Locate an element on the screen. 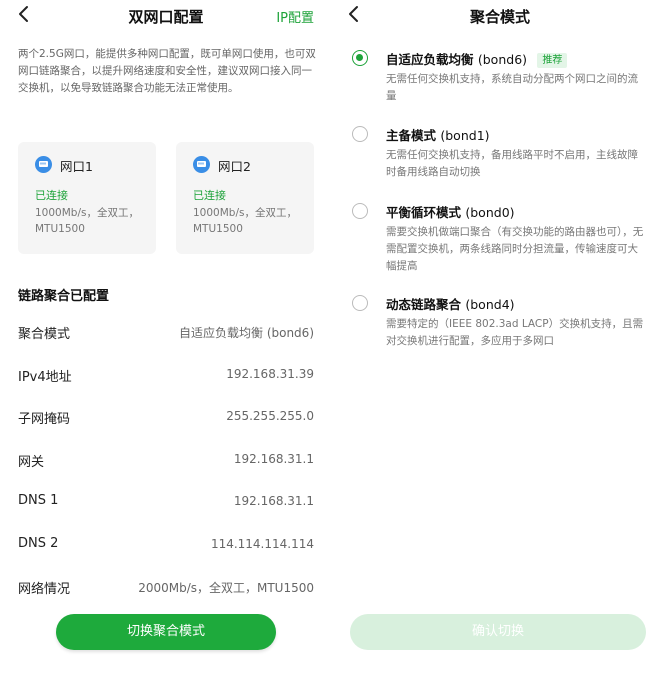  page-title: 聚合模式 is located at coordinates (499, 17).